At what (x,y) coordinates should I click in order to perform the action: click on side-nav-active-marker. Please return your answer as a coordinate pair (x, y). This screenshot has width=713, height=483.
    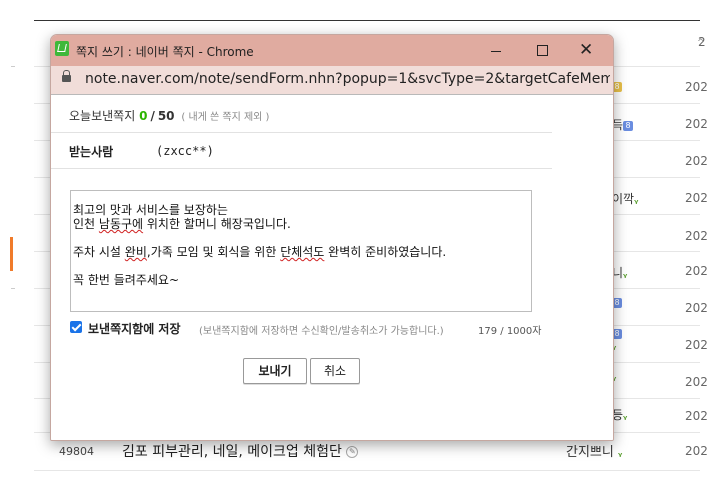
    Looking at the image, I should click on (11, 254).